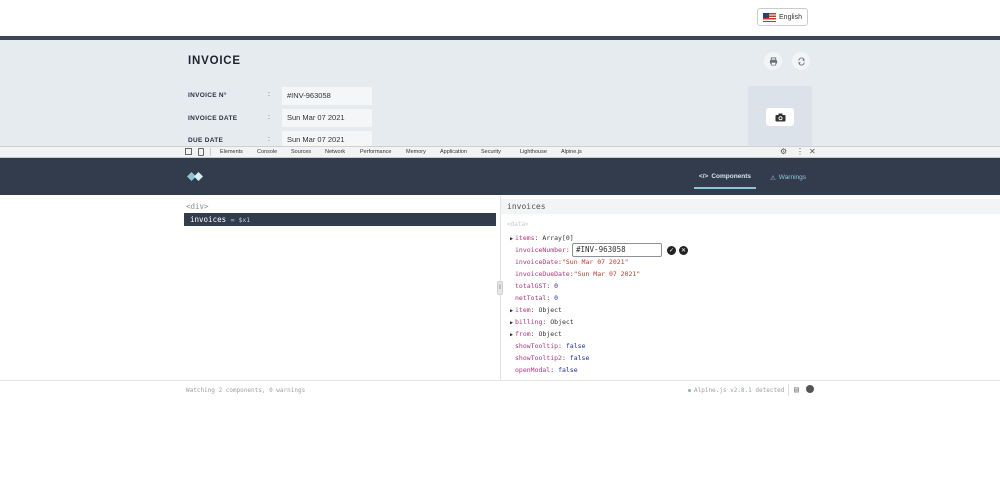 The image size is (1000, 500). I want to click on more-options-icon: ⋮, so click(800, 152).